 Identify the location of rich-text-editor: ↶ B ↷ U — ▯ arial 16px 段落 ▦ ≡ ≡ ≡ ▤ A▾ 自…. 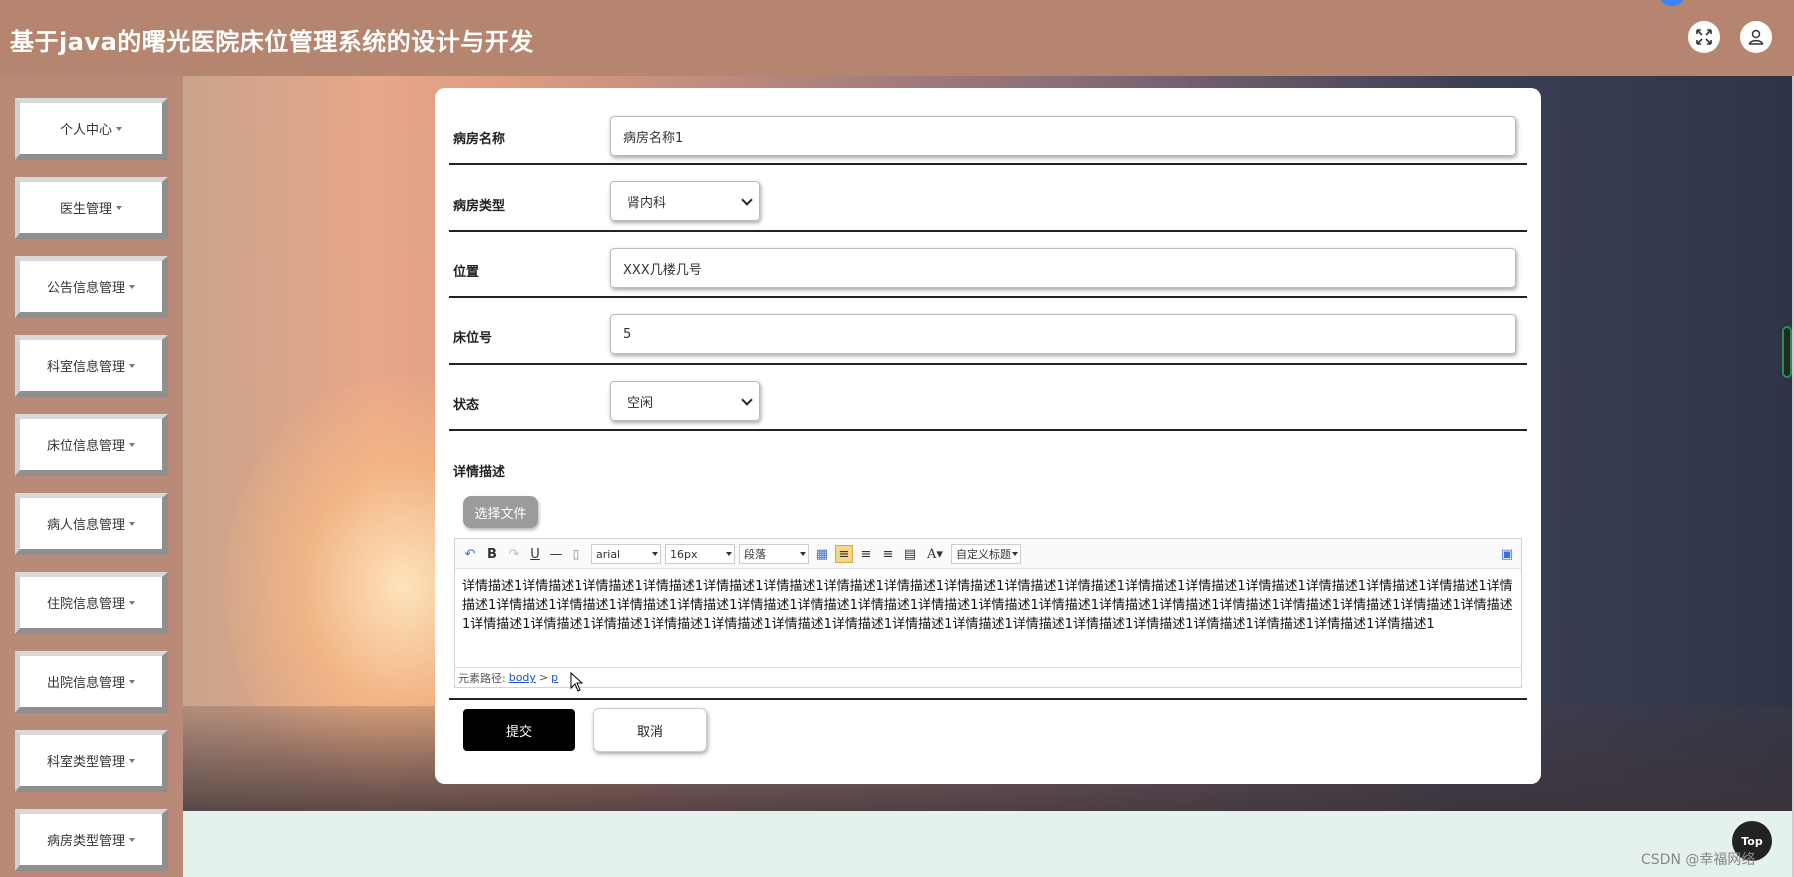
(988, 613).